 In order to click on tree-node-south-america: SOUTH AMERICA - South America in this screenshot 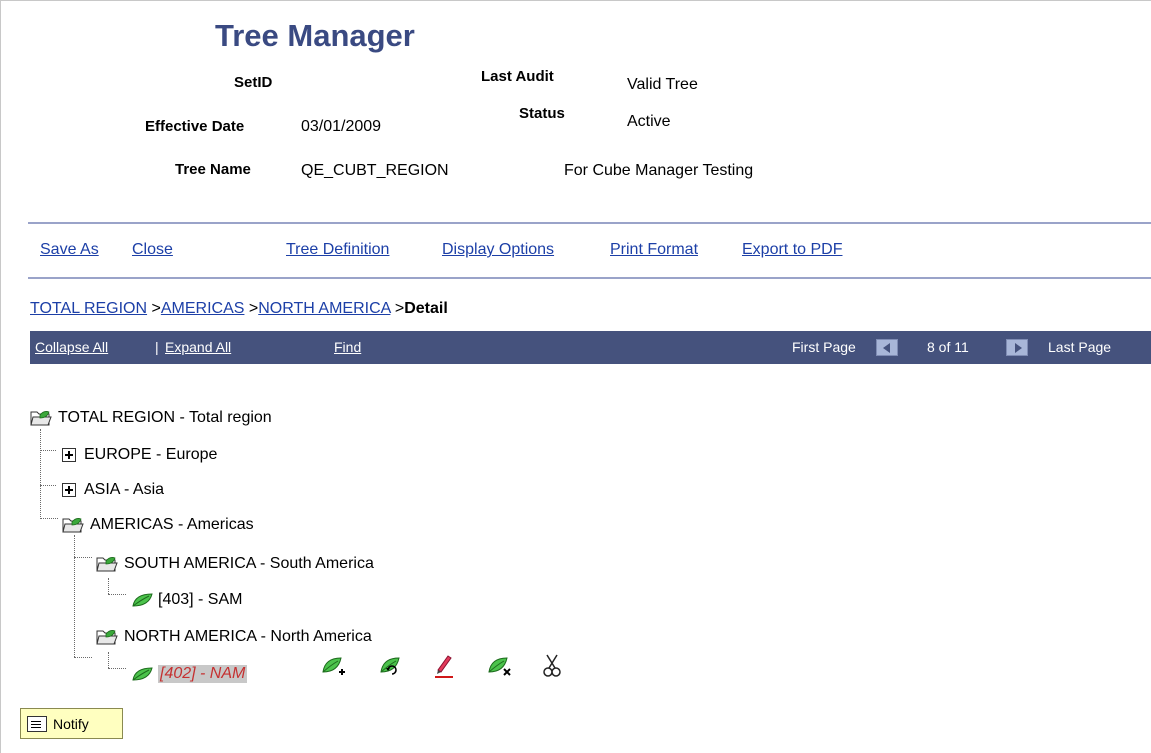, I will do `click(235, 564)`.